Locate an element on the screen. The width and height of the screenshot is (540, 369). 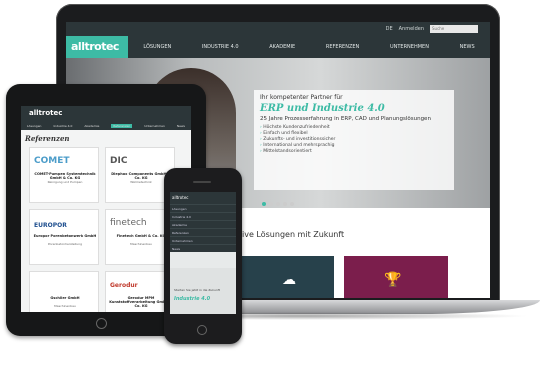
search-input: Suche is located at coordinates (454, 29).